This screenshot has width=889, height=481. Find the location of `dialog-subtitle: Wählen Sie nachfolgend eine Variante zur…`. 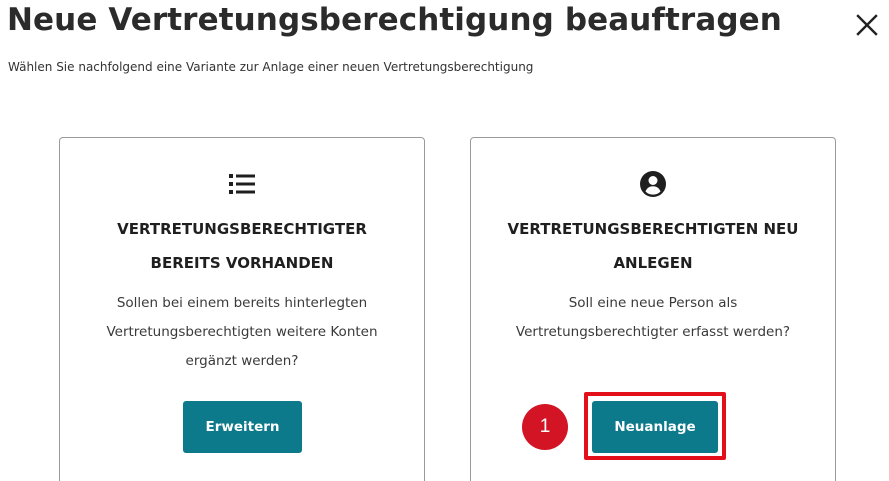

dialog-subtitle: Wählen Sie nachfolgend eine Variante zur… is located at coordinates (271, 67).